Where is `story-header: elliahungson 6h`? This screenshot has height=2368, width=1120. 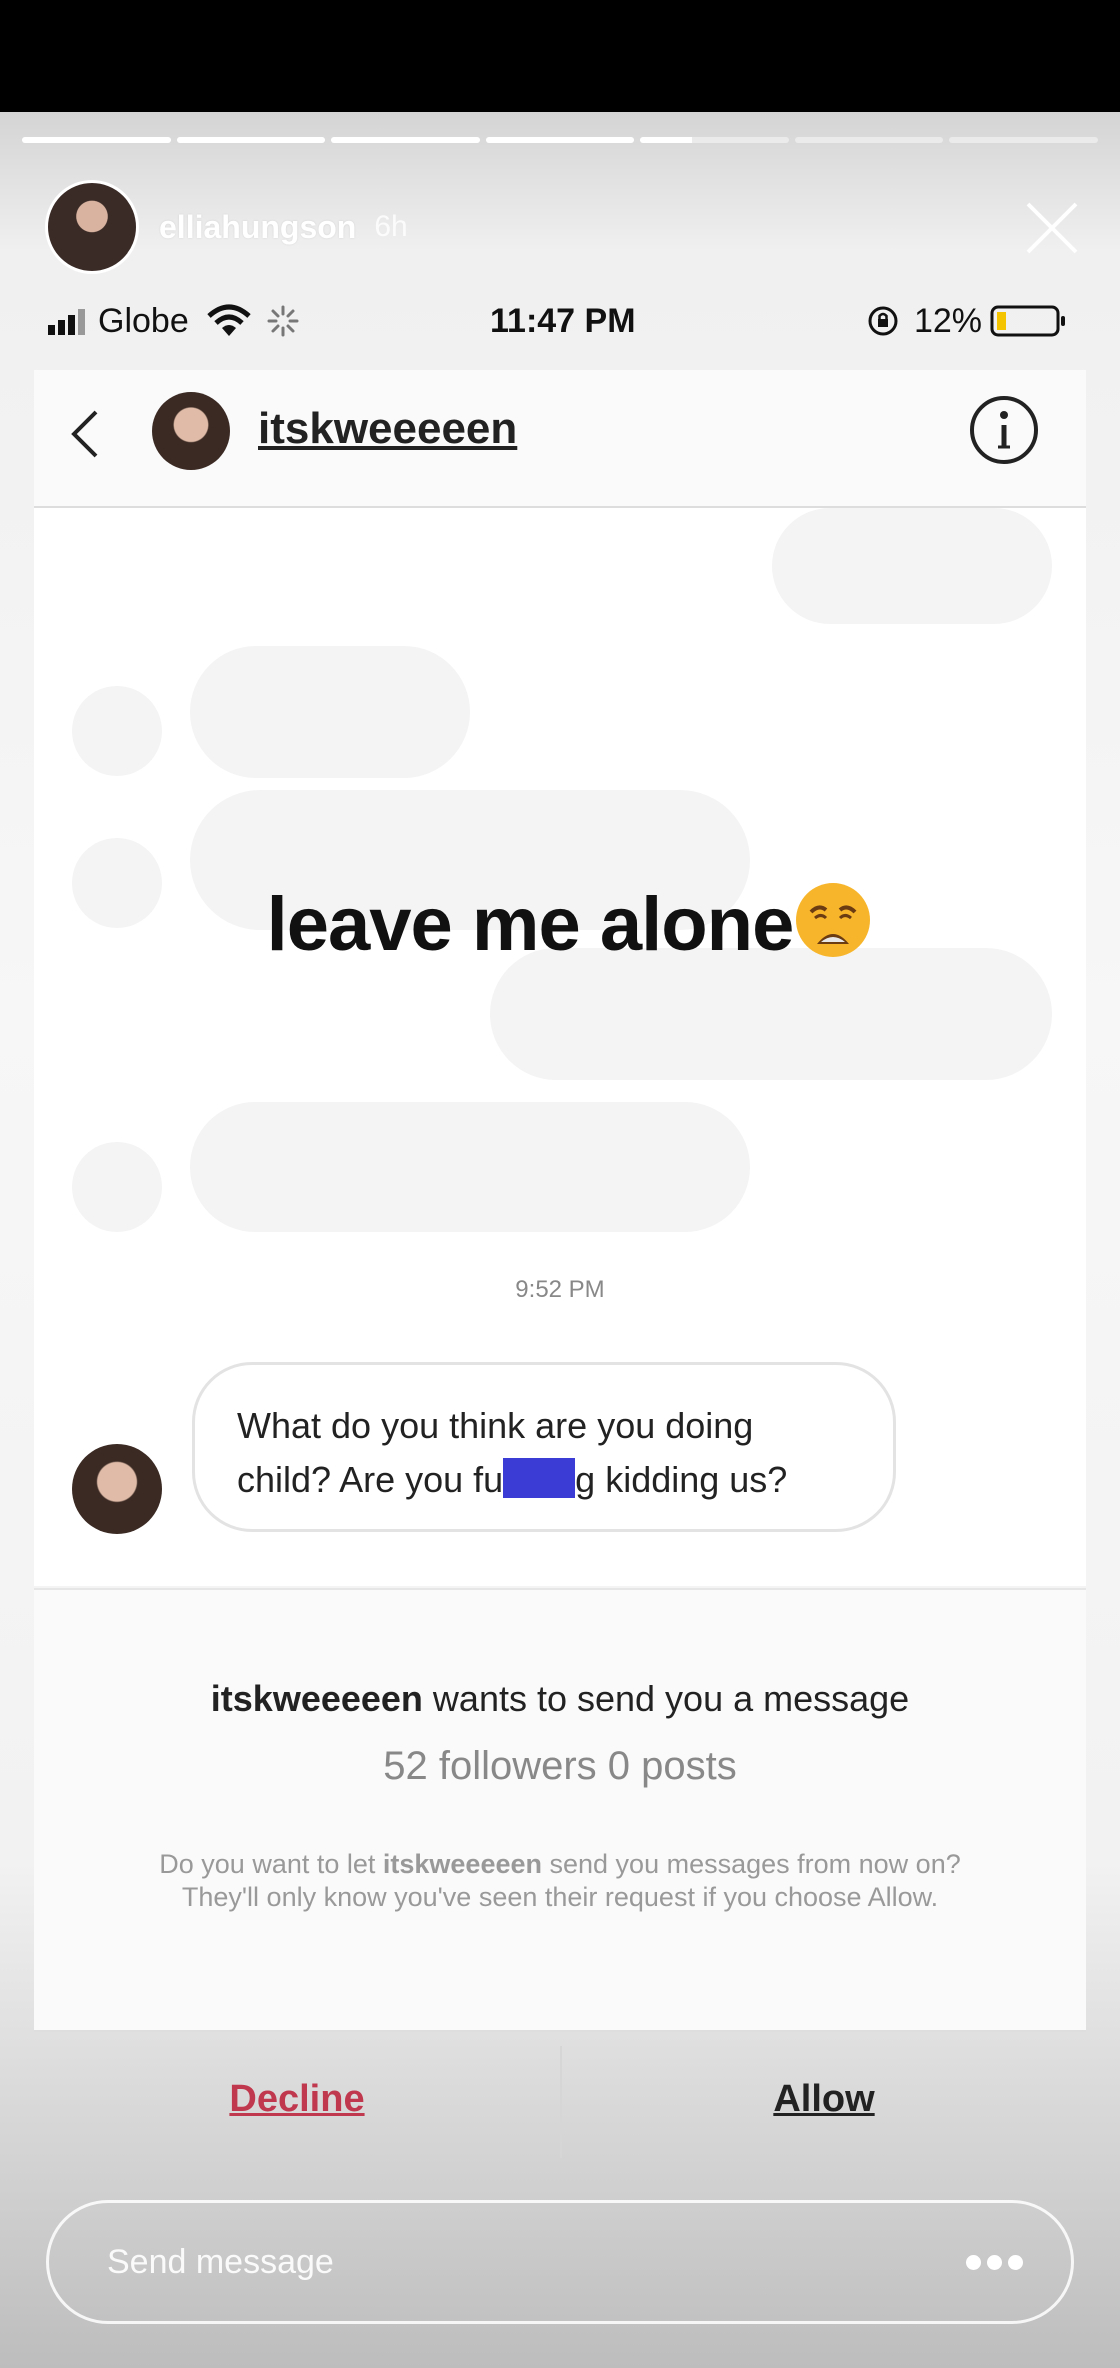
story-header: elliahungson 6h is located at coordinates (226, 227).